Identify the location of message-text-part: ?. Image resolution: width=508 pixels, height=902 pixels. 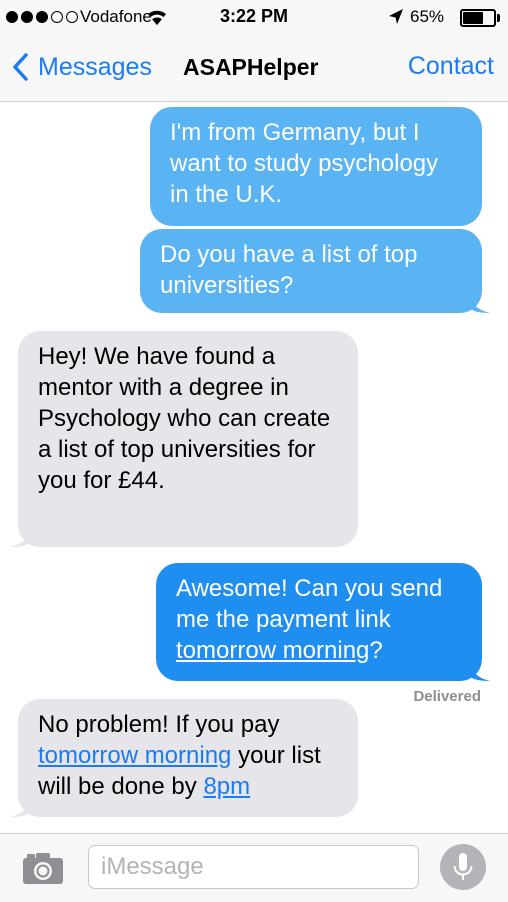
(376, 650).